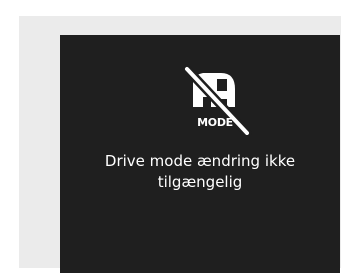  Describe the element at coordinates (215, 99) in the screenshot. I see `drive-mode-unavailable-indicator: MODE` at that location.